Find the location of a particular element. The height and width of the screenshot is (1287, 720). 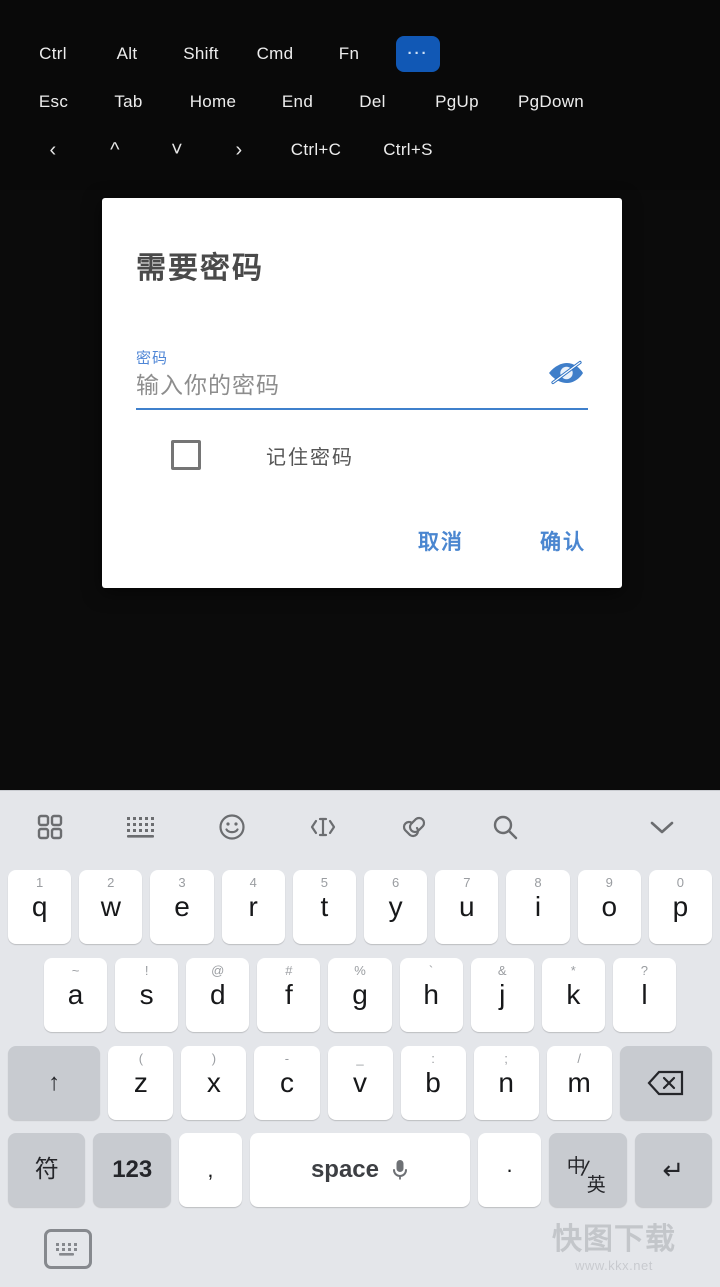

key-a-letter: a is located at coordinates (75, 994).